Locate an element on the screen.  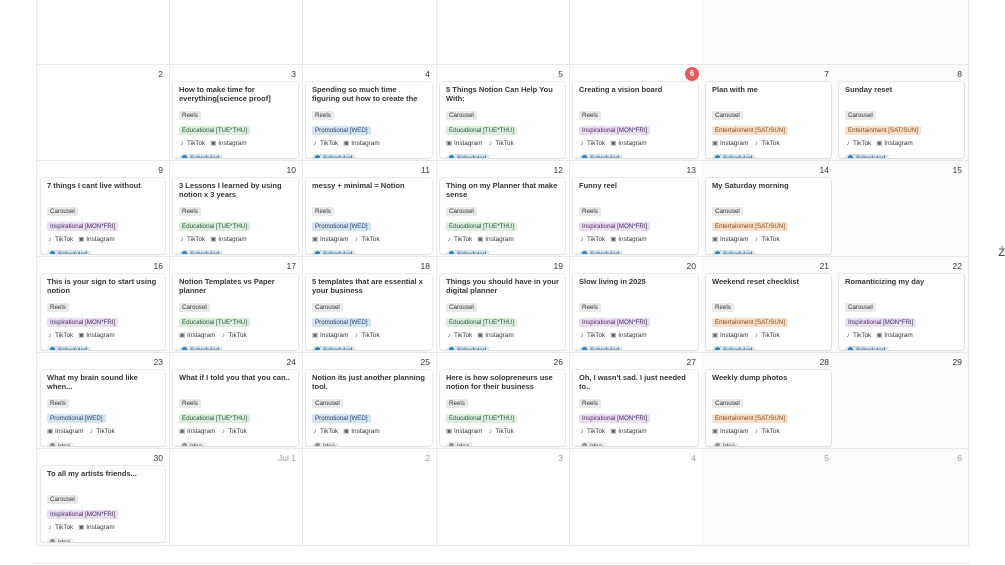
event-title: Notion Templates vs Paper planner is located at coordinates (227, 286).